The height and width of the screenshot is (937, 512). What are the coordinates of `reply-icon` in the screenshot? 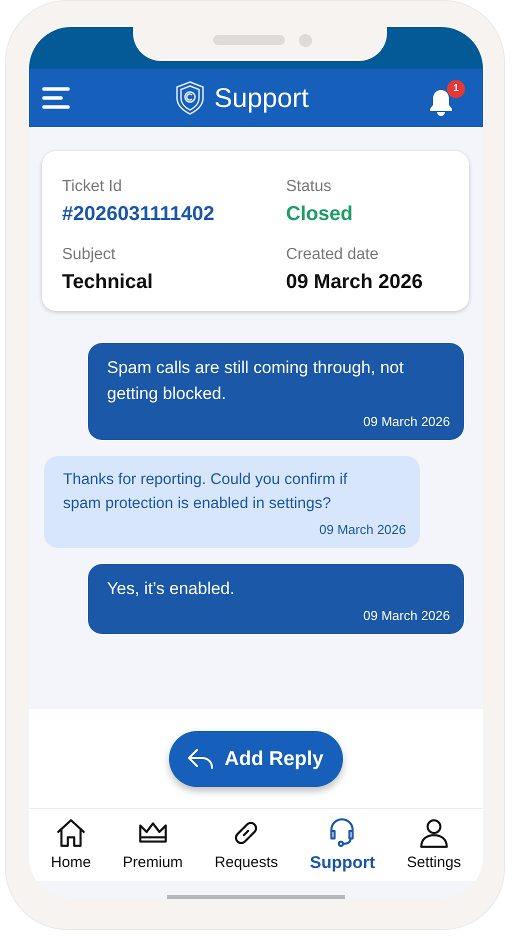 It's located at (200, 759).